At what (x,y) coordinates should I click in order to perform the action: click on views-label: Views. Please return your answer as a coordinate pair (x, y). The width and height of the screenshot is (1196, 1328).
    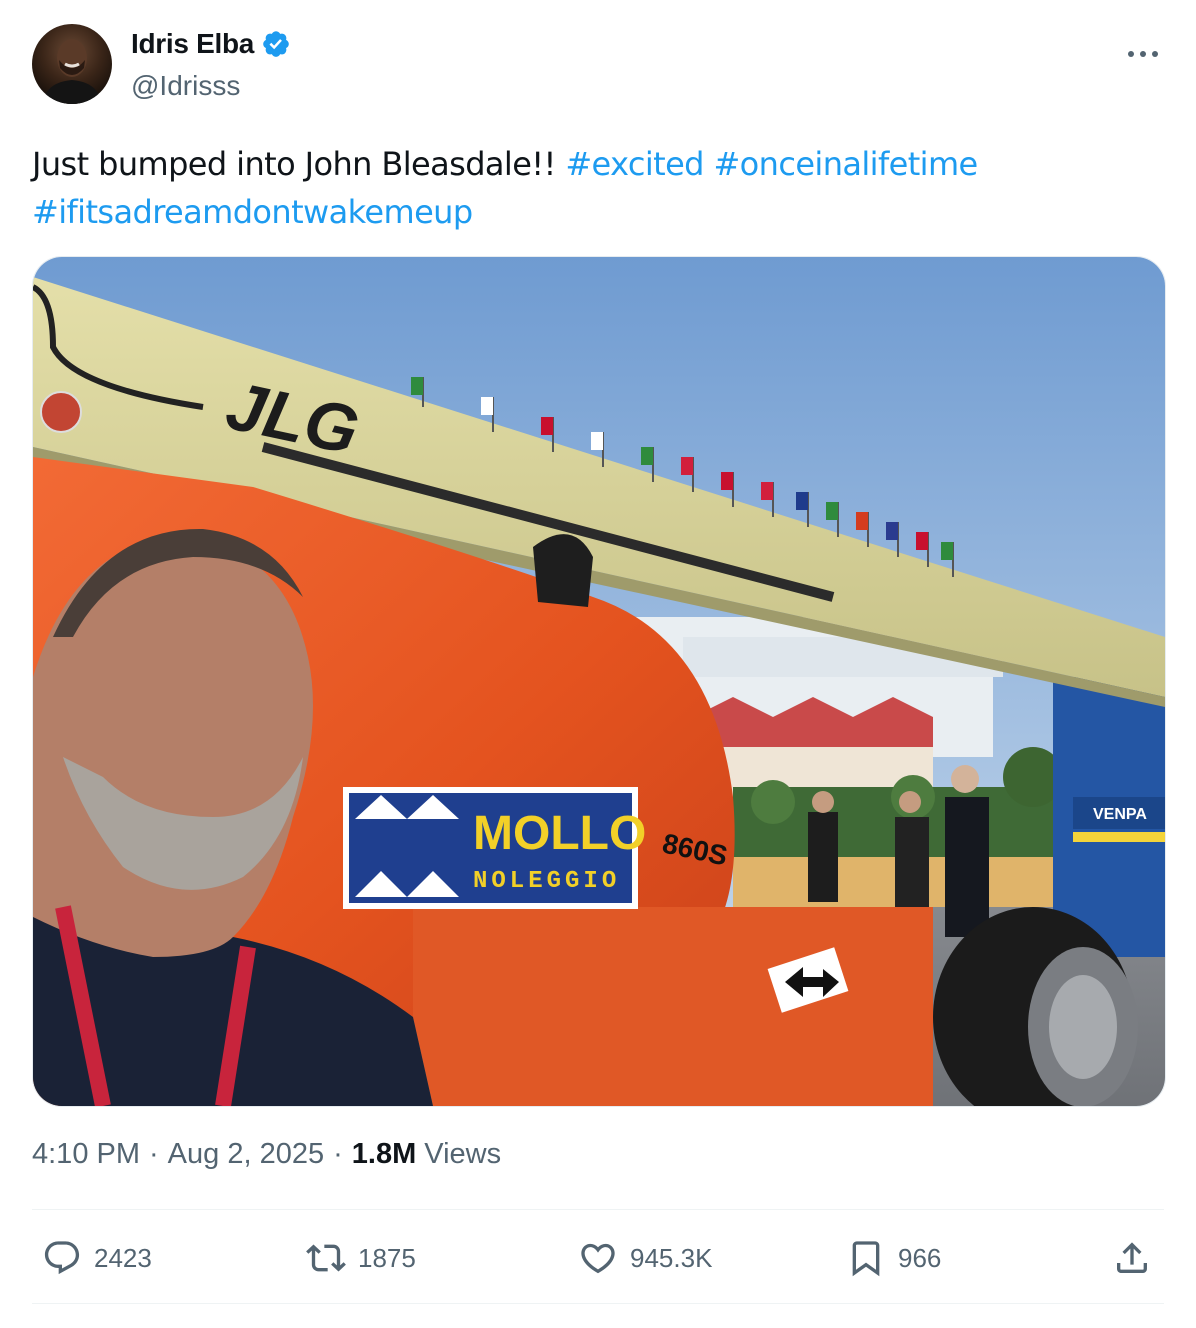
    Looking at the image, I should click on (463, 1154).